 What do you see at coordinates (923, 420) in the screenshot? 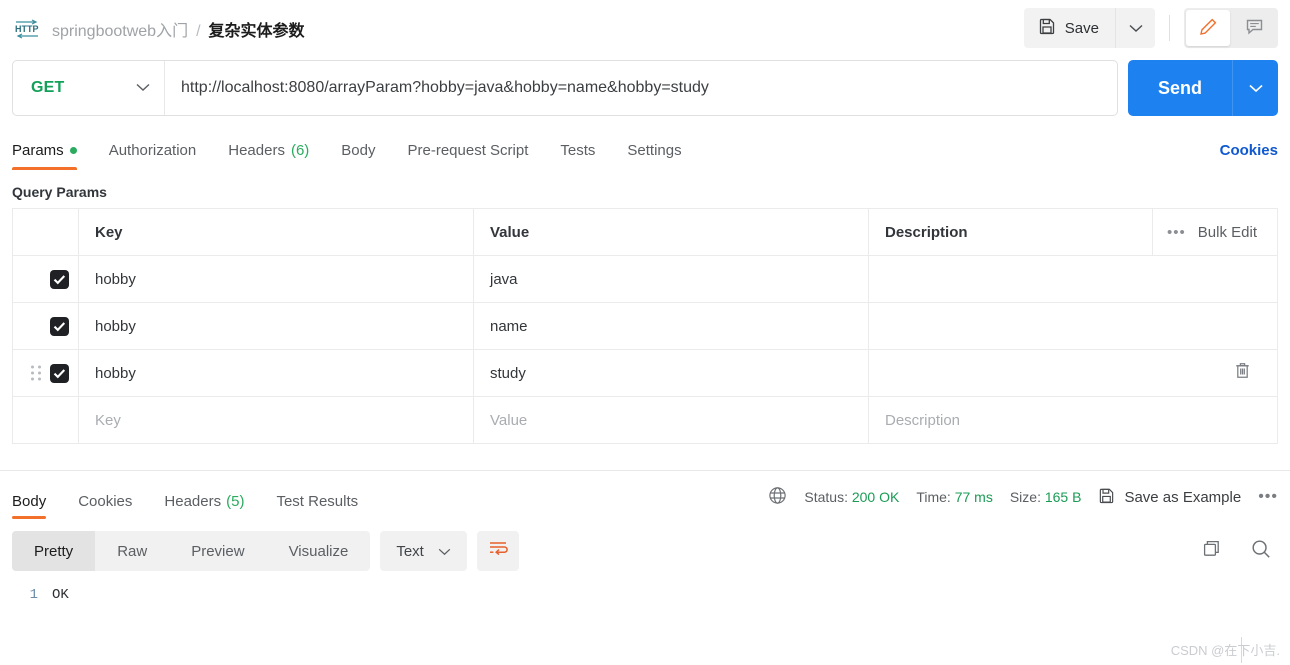
I see `empty-description-placeholder: Description` at bounding box center [923, 420].